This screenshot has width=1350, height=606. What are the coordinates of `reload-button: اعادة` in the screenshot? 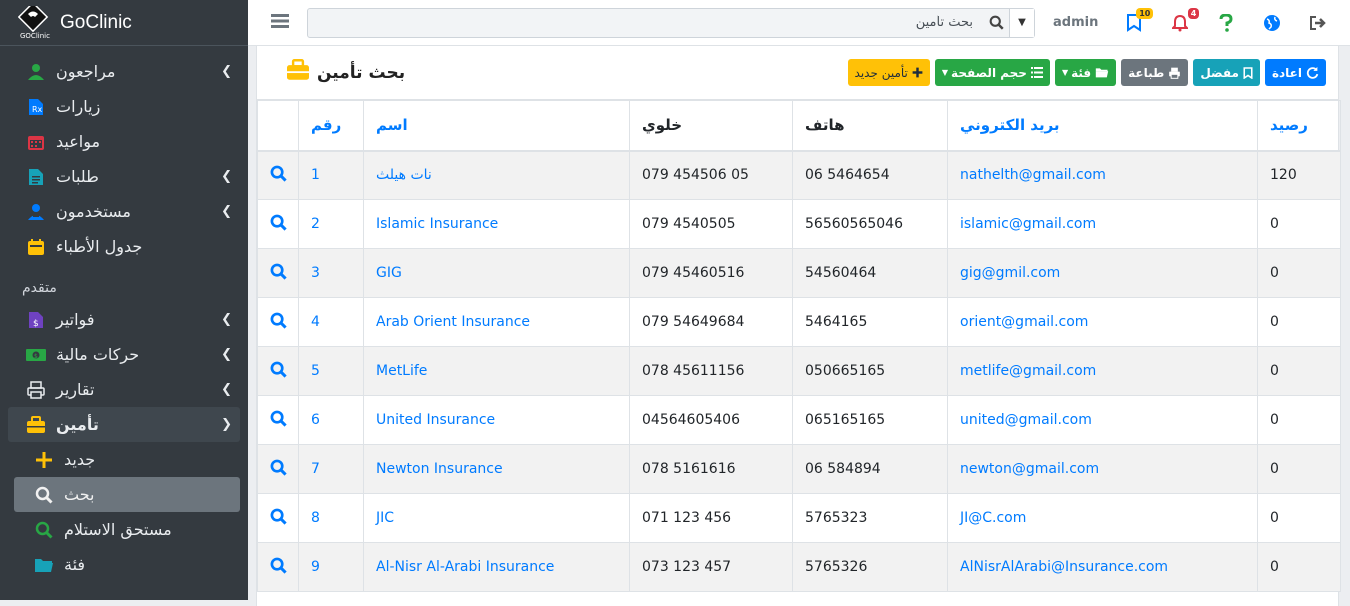 It's located at (1295, 72).